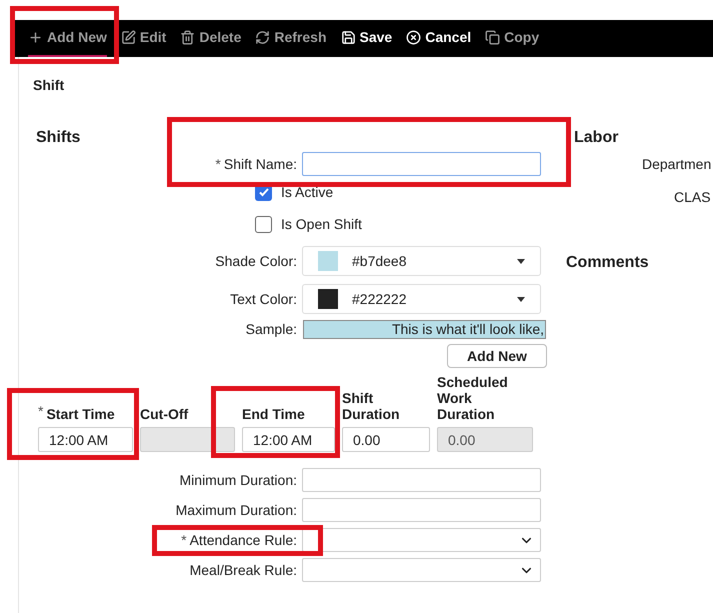 This screenshot has height=613, width=713. I want to click on field-label: Text Color:, so click(263, 299).